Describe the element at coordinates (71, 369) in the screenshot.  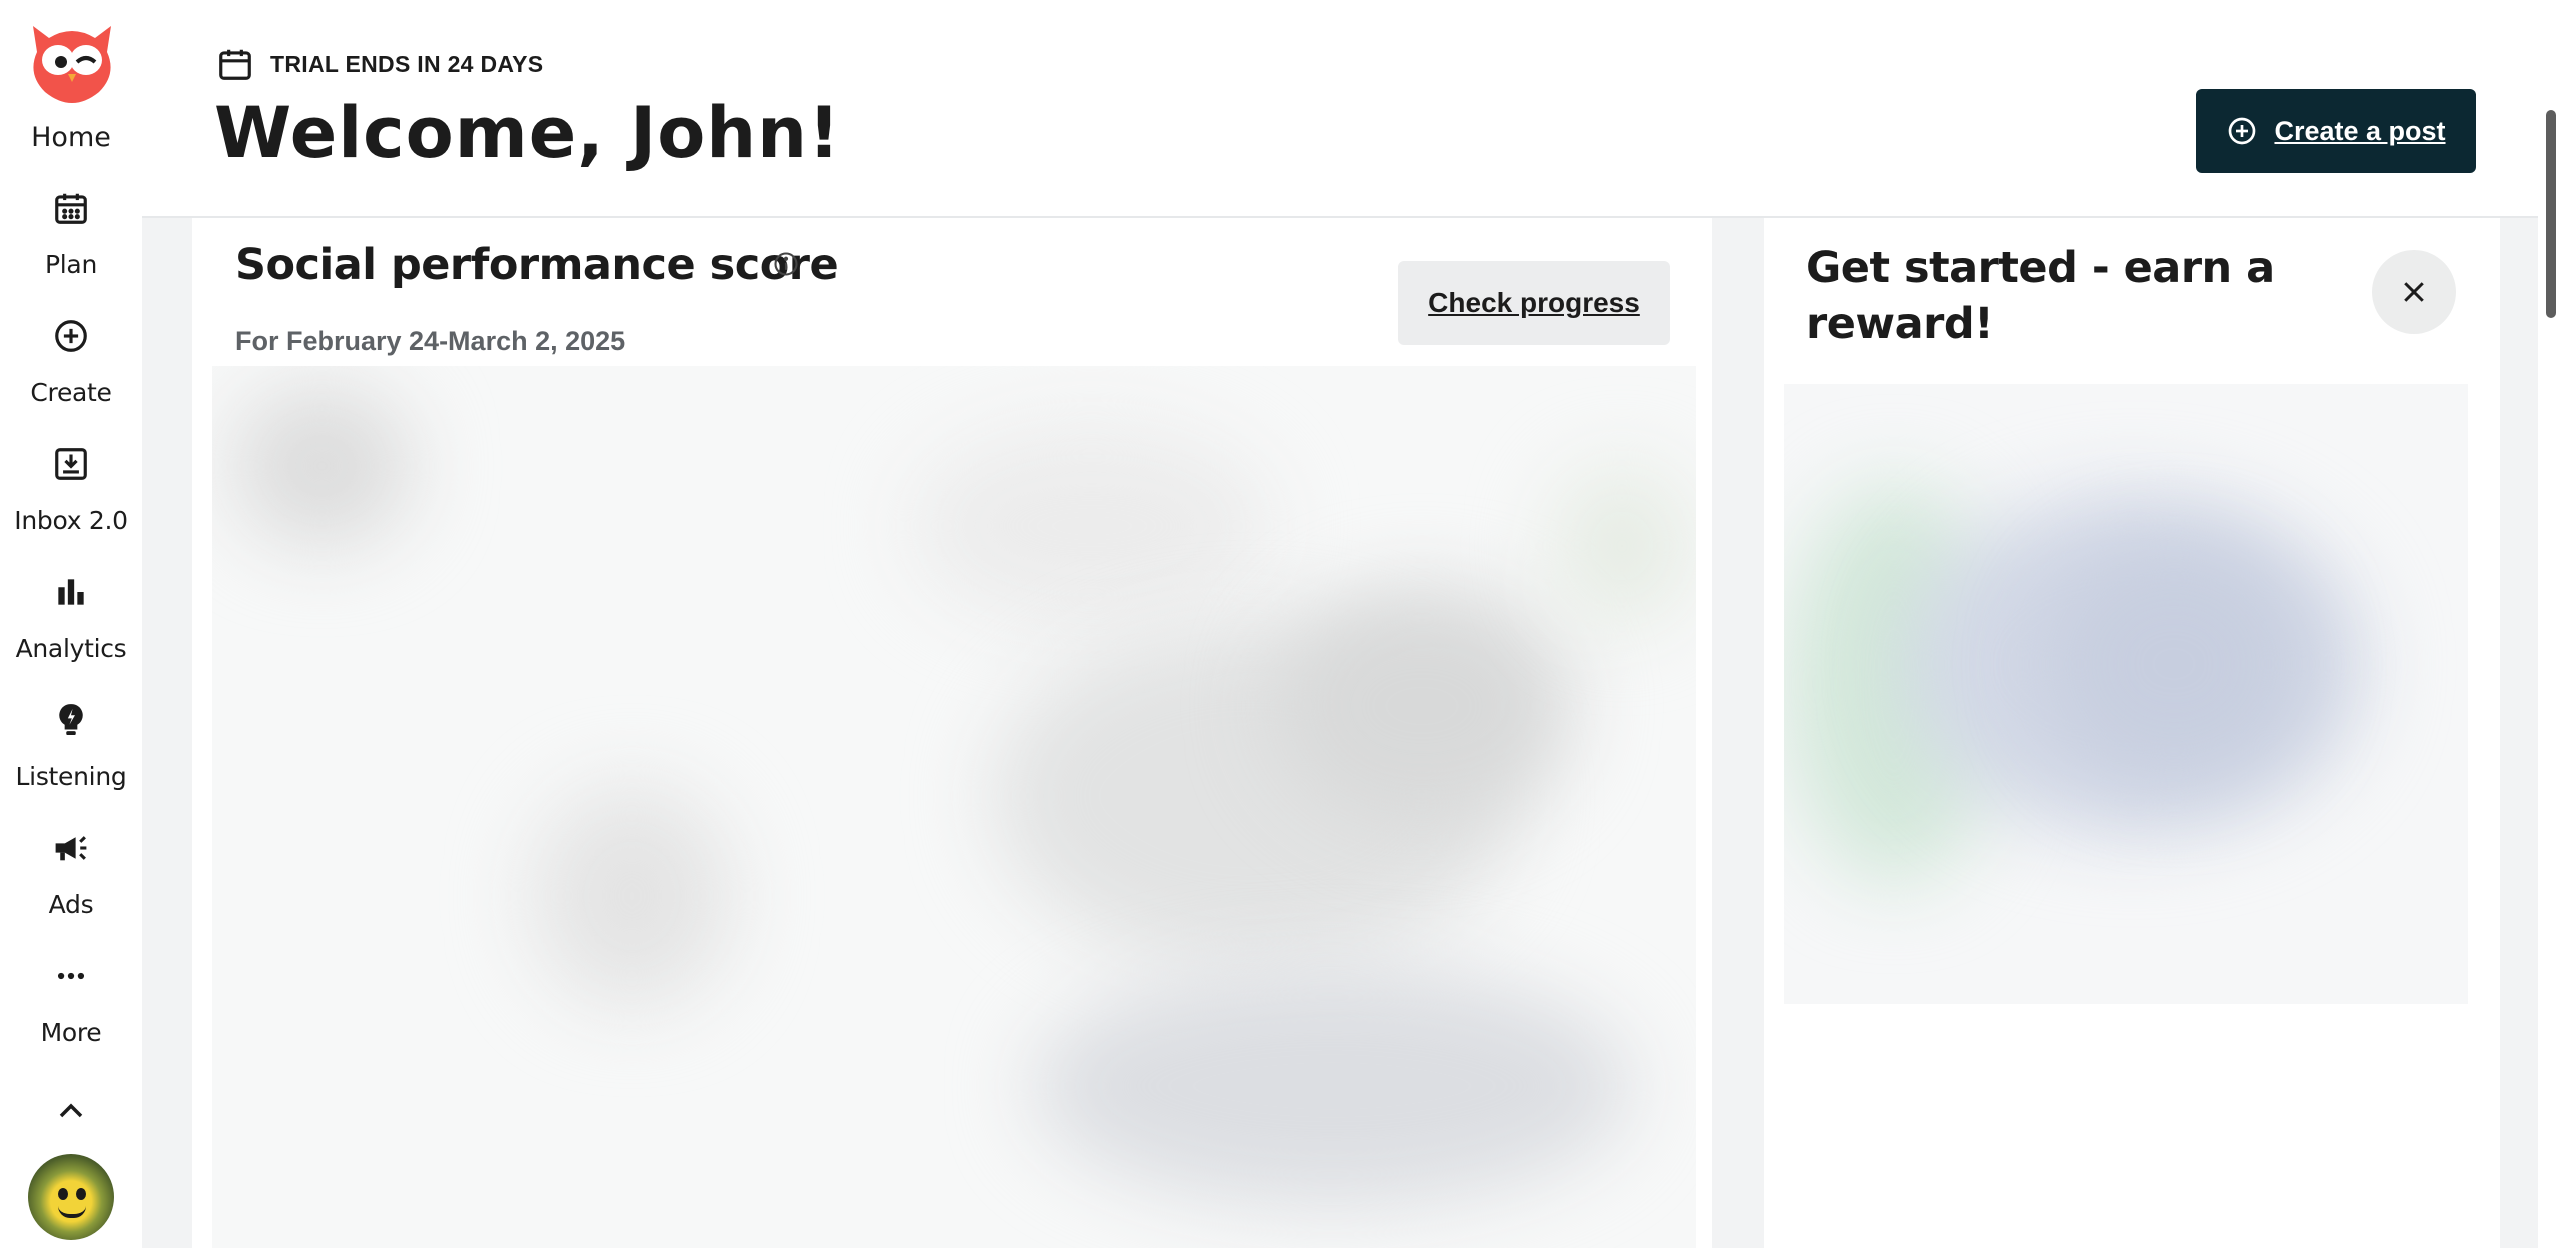
I see `sidebar-item-create: Create` at that location.